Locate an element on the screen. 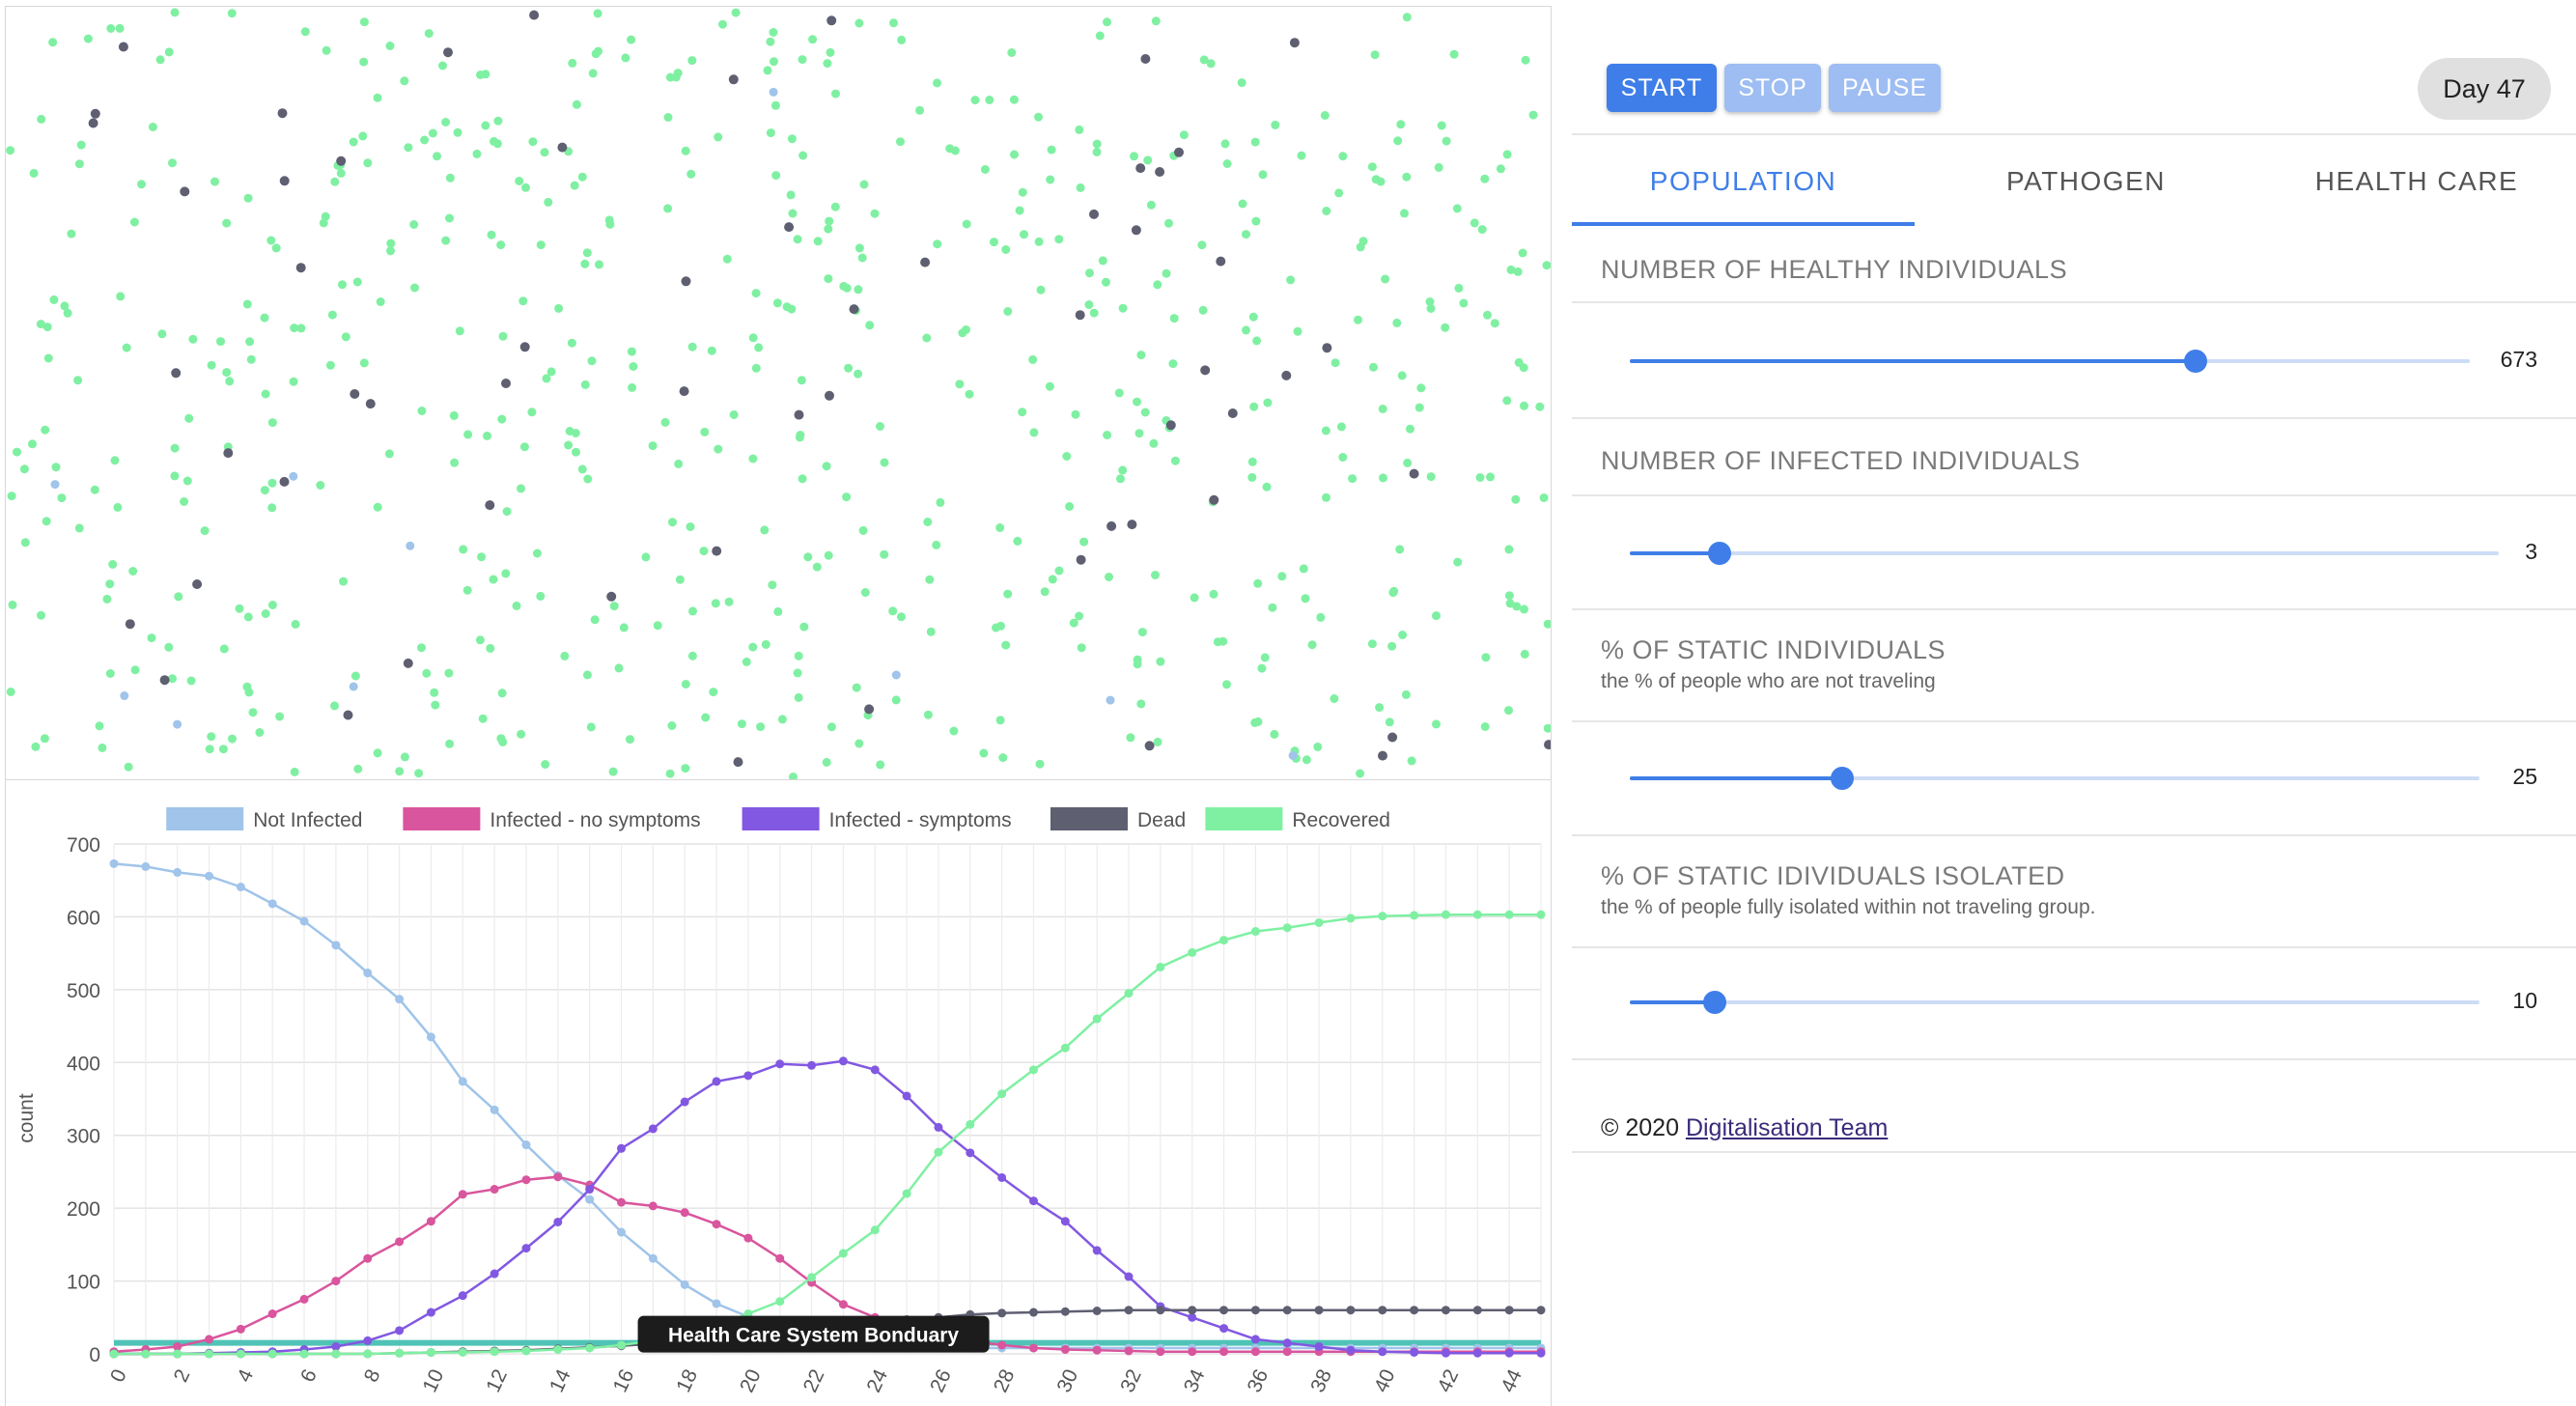  legend-item: Dead is located at coordinates (1118, 819).